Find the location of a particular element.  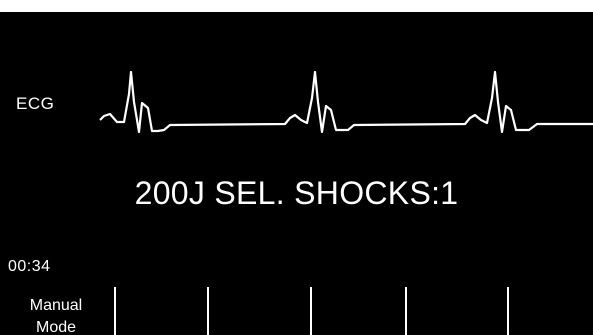

elapsed-time: 00:34 is located at coordinates (29, 266).